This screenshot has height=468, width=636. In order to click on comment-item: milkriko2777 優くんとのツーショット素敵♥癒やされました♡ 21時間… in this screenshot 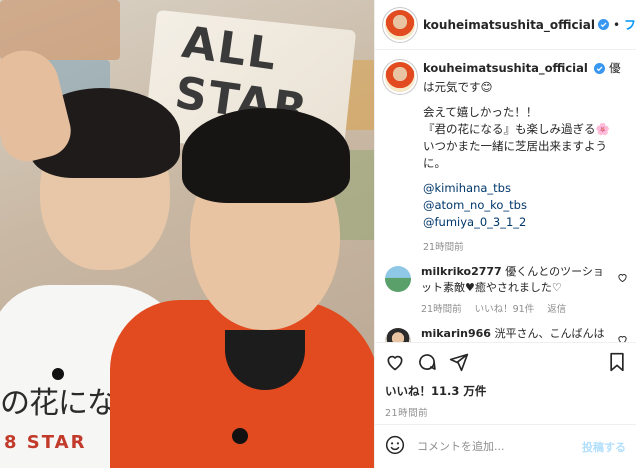, I will do `click(505, 287)`.